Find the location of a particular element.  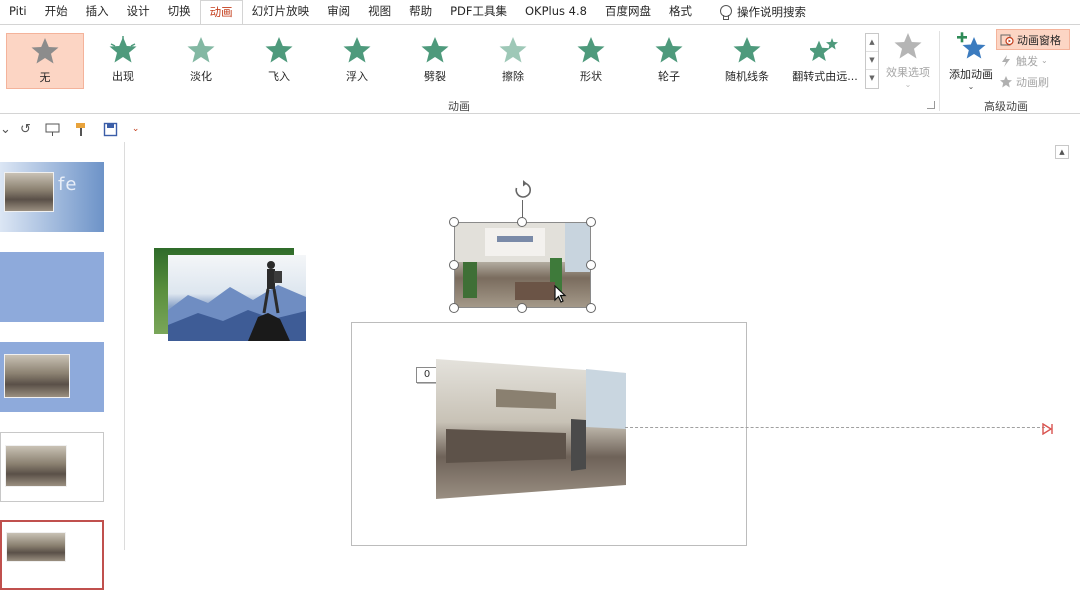

animation-gallery-item: 出现 is located at coordinates (123, 61).